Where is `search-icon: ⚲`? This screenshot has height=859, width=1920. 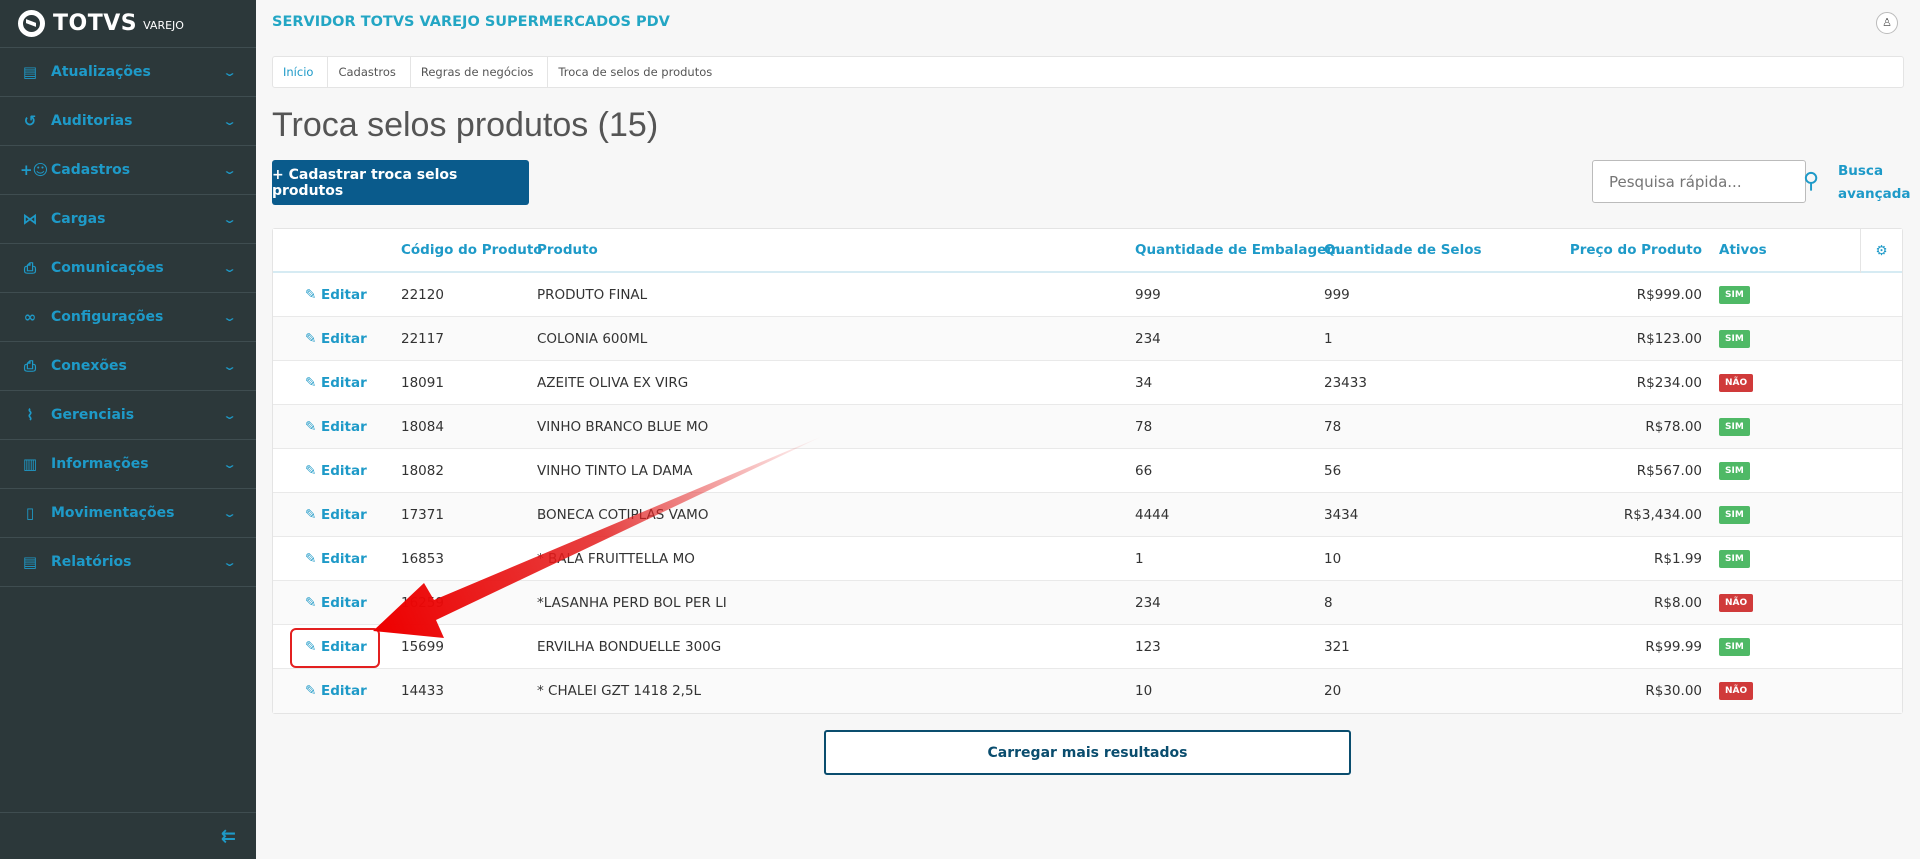 search-icon: ⚲ is located at coordinates (1811, 181).